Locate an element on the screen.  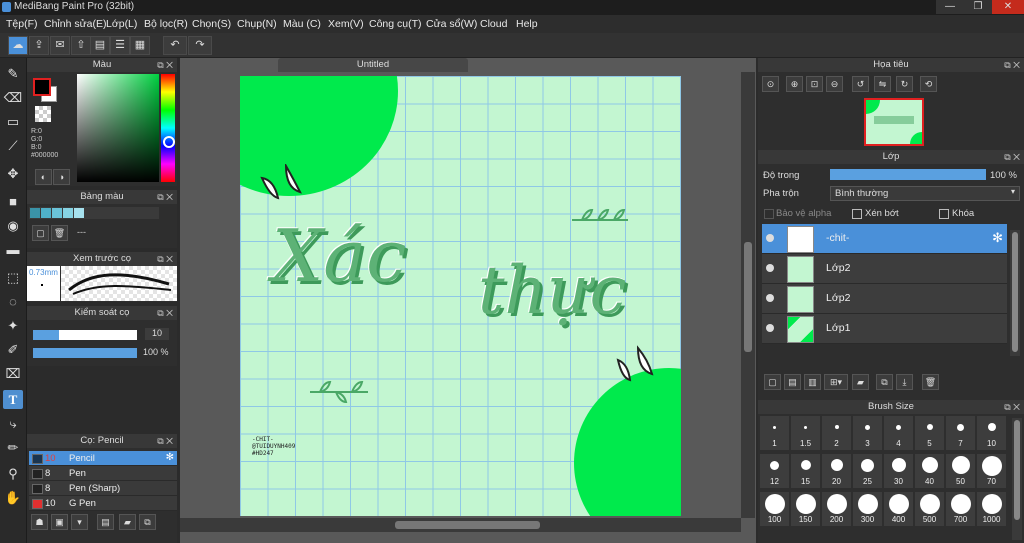
menu-edit: Chỉnh sửa(E) is located at coordinates (75, 24).